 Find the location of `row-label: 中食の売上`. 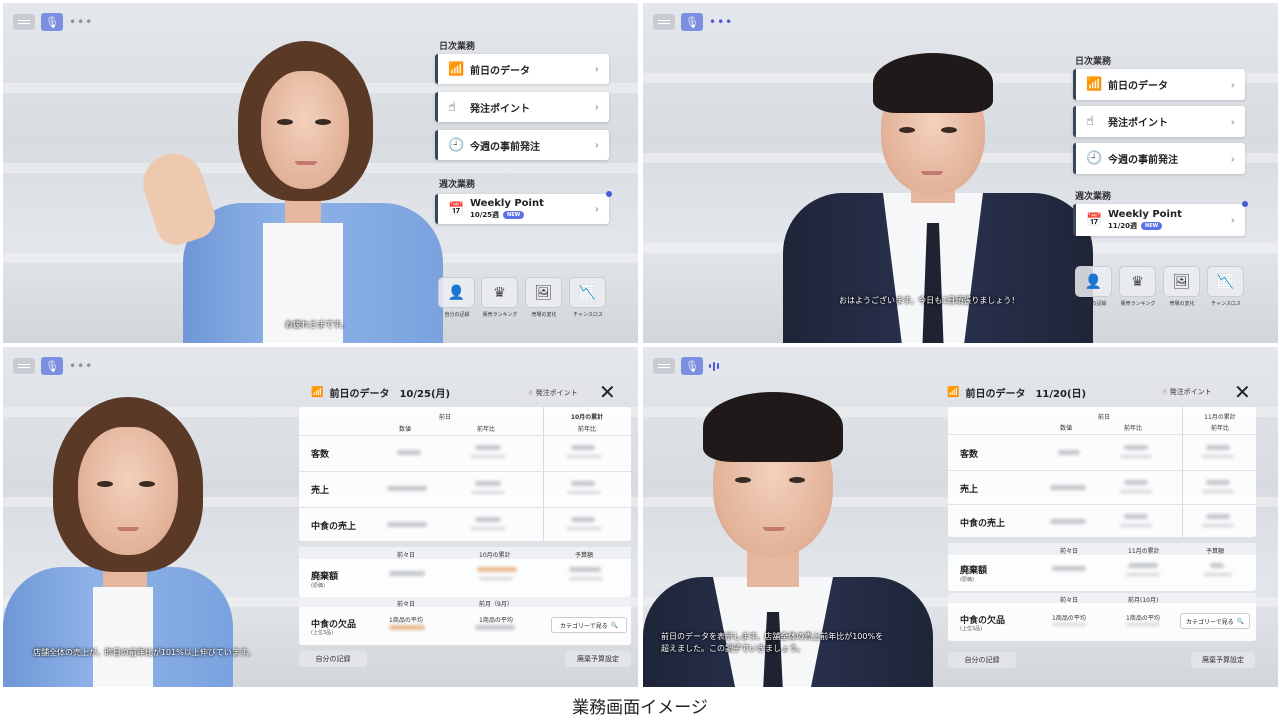

row-label: 中食の売上 is located at coordinates (334, 527).